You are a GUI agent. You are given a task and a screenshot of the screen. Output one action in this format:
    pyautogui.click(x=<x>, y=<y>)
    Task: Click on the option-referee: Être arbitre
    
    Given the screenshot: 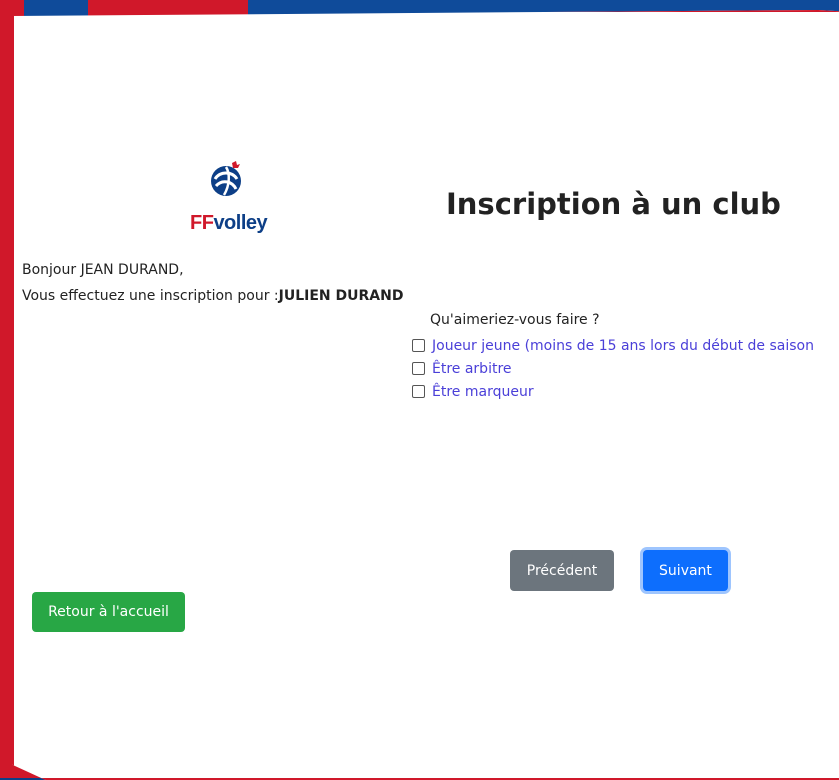 What is the action you would take?
    pyautogui.click(x=625, y=368)
    